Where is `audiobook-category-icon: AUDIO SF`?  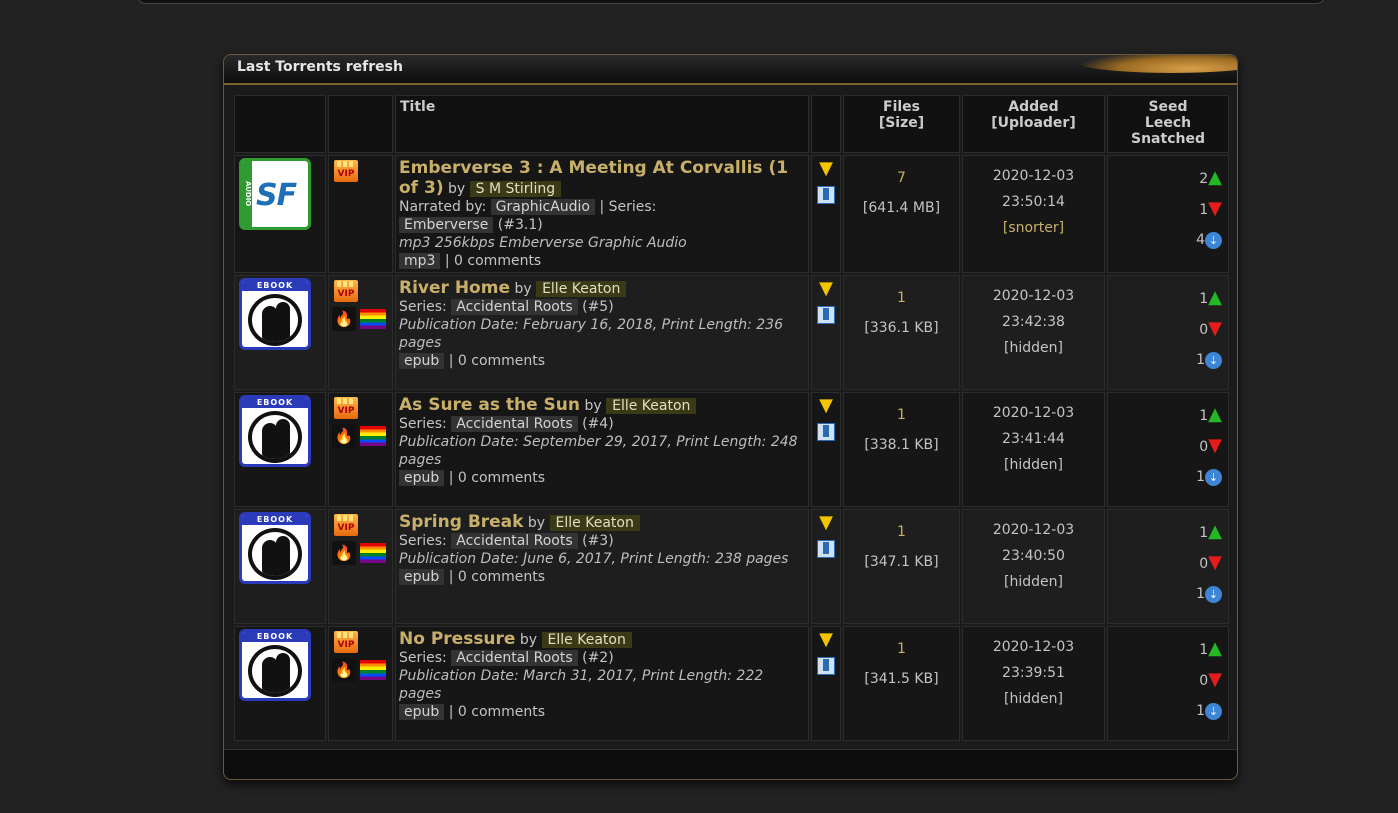 audiobook-category-icon: AUDIO SF is located at coordinates (275, 194).